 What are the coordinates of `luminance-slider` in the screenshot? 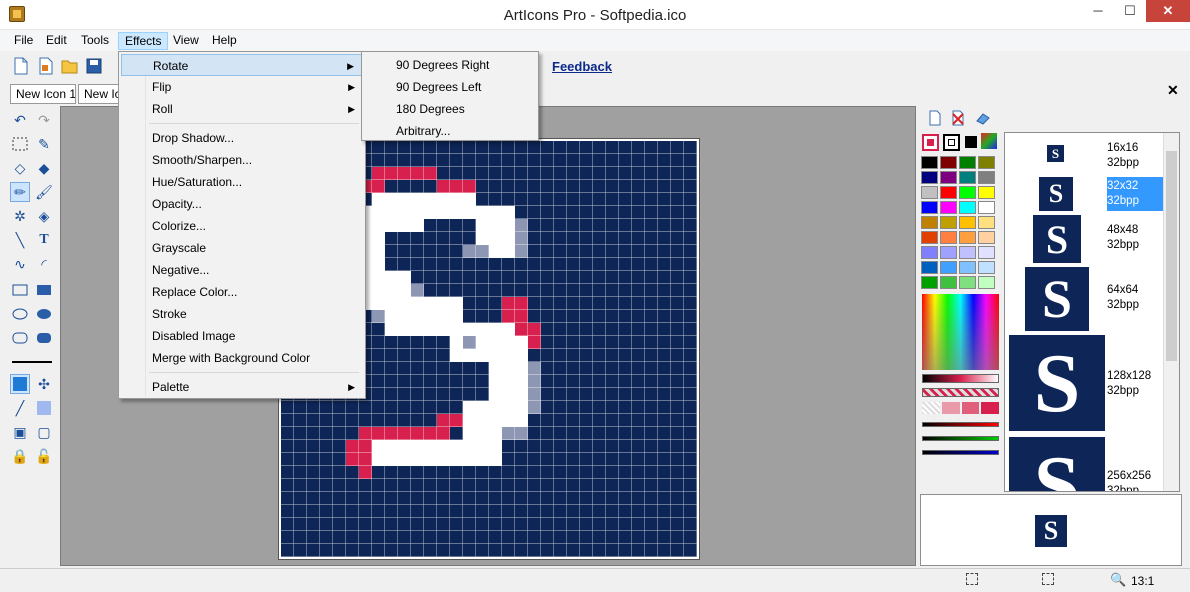 It's located at (960, 378).